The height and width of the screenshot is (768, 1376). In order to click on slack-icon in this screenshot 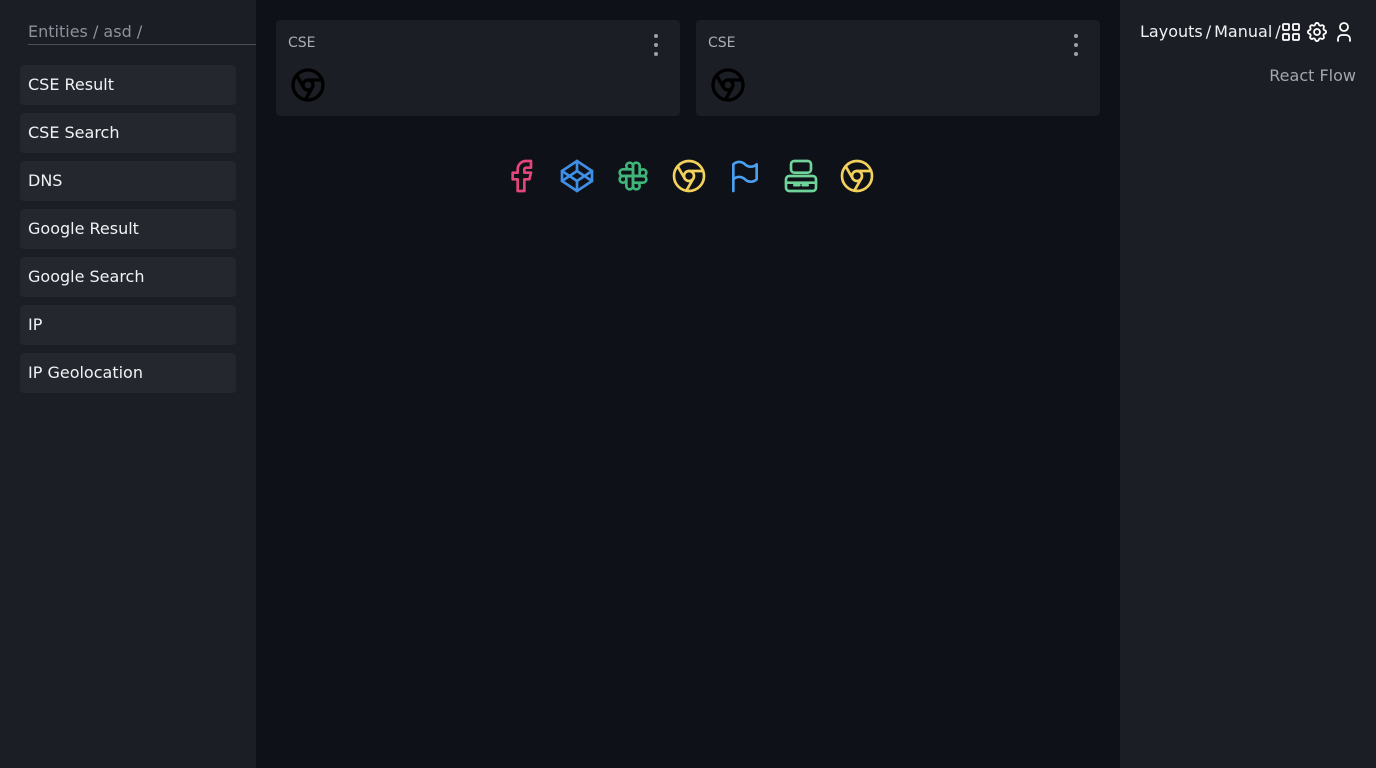, I will do `click(633, 176)`.